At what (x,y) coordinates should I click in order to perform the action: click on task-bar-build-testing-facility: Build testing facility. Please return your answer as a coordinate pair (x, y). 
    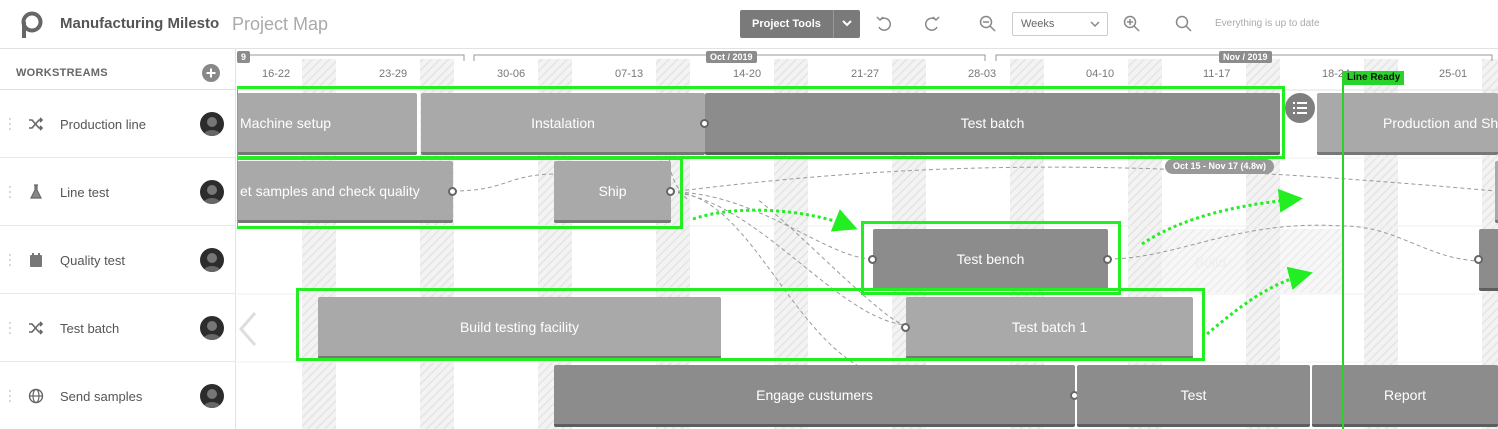
    Looking at the image, I should click on (519, 328).